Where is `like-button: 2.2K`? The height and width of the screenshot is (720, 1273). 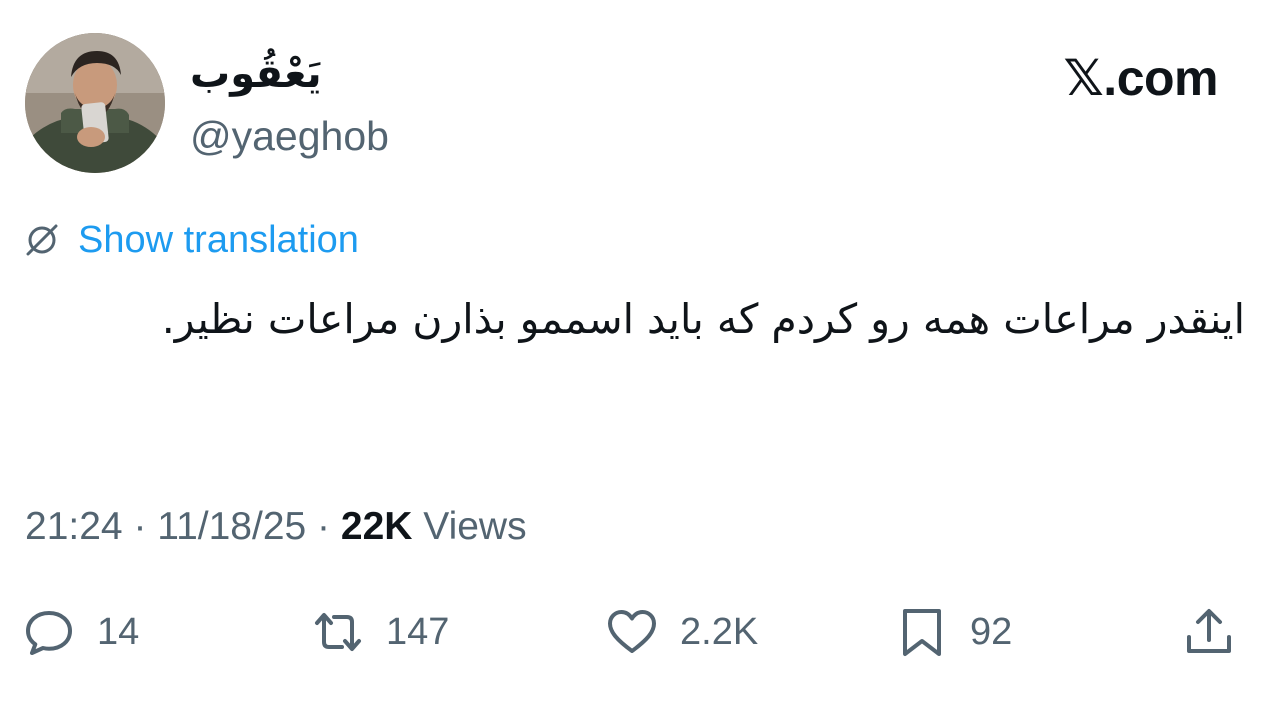
like-button: 2.2K is located at coordinates (682, 632).